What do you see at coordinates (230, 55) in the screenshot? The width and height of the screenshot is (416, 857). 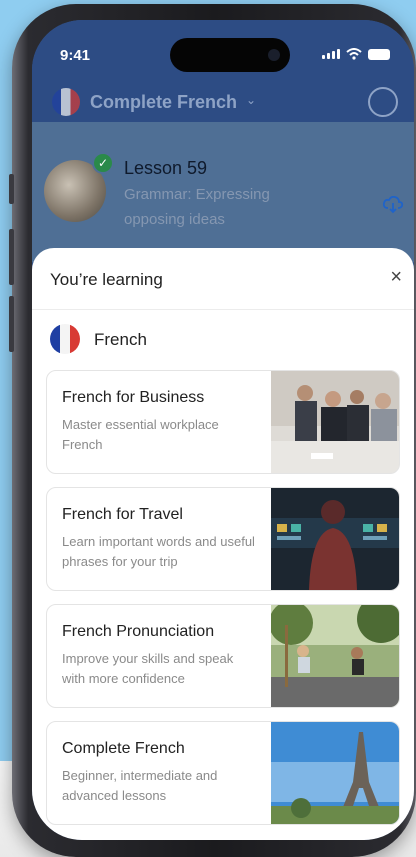 I see `dynamic-island` at bounding box center [230, 55].